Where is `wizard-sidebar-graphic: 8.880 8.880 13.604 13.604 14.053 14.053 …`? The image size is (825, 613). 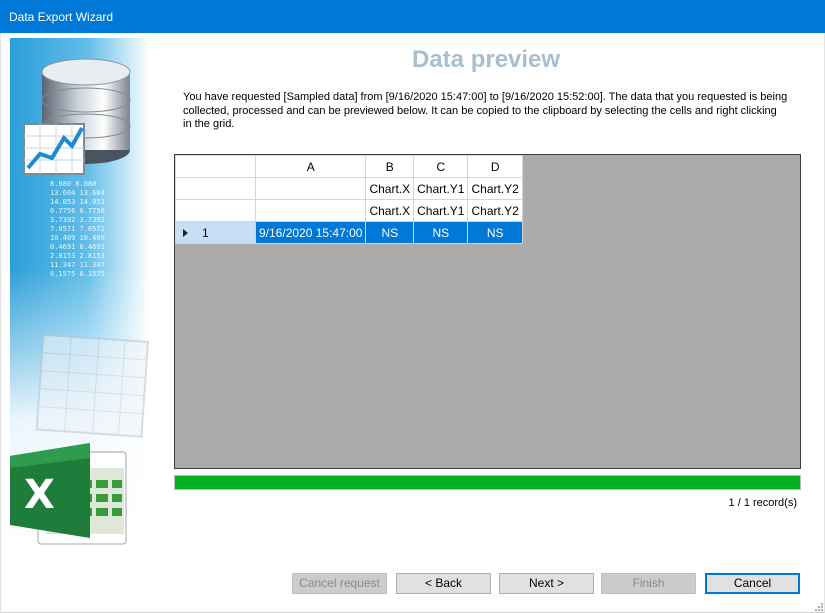
wizard-sidebar-graphic: 8.880 8.880 13.604 13.604 14.053 14.053 … is located at coordinates (80, 293).